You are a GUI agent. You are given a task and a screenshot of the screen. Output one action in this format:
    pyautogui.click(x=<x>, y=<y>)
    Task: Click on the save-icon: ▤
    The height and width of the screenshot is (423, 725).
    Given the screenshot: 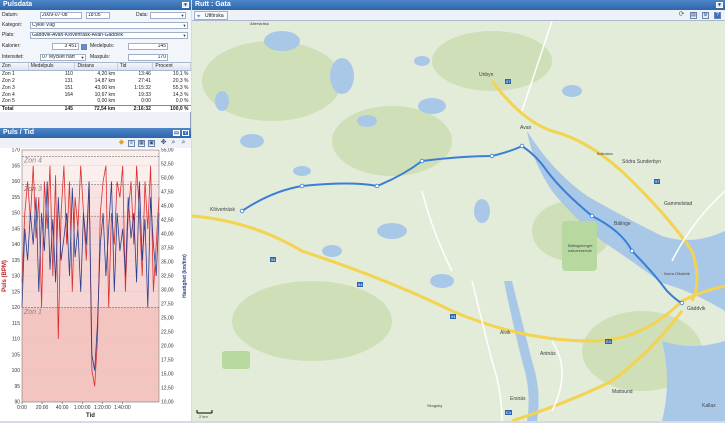 What is the action you would take?
    pyautogui.click(x=693, y=15)
    